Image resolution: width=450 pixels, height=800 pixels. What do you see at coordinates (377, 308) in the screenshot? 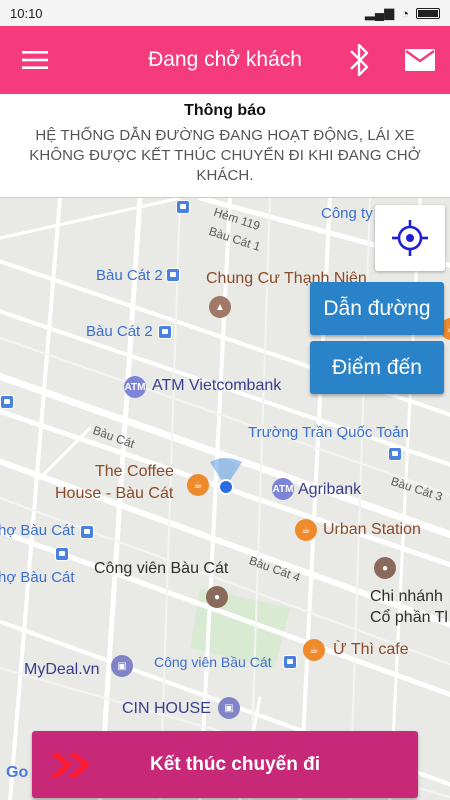
I see `directions-button: Dẫn đường` at bounding box center [377, 308].